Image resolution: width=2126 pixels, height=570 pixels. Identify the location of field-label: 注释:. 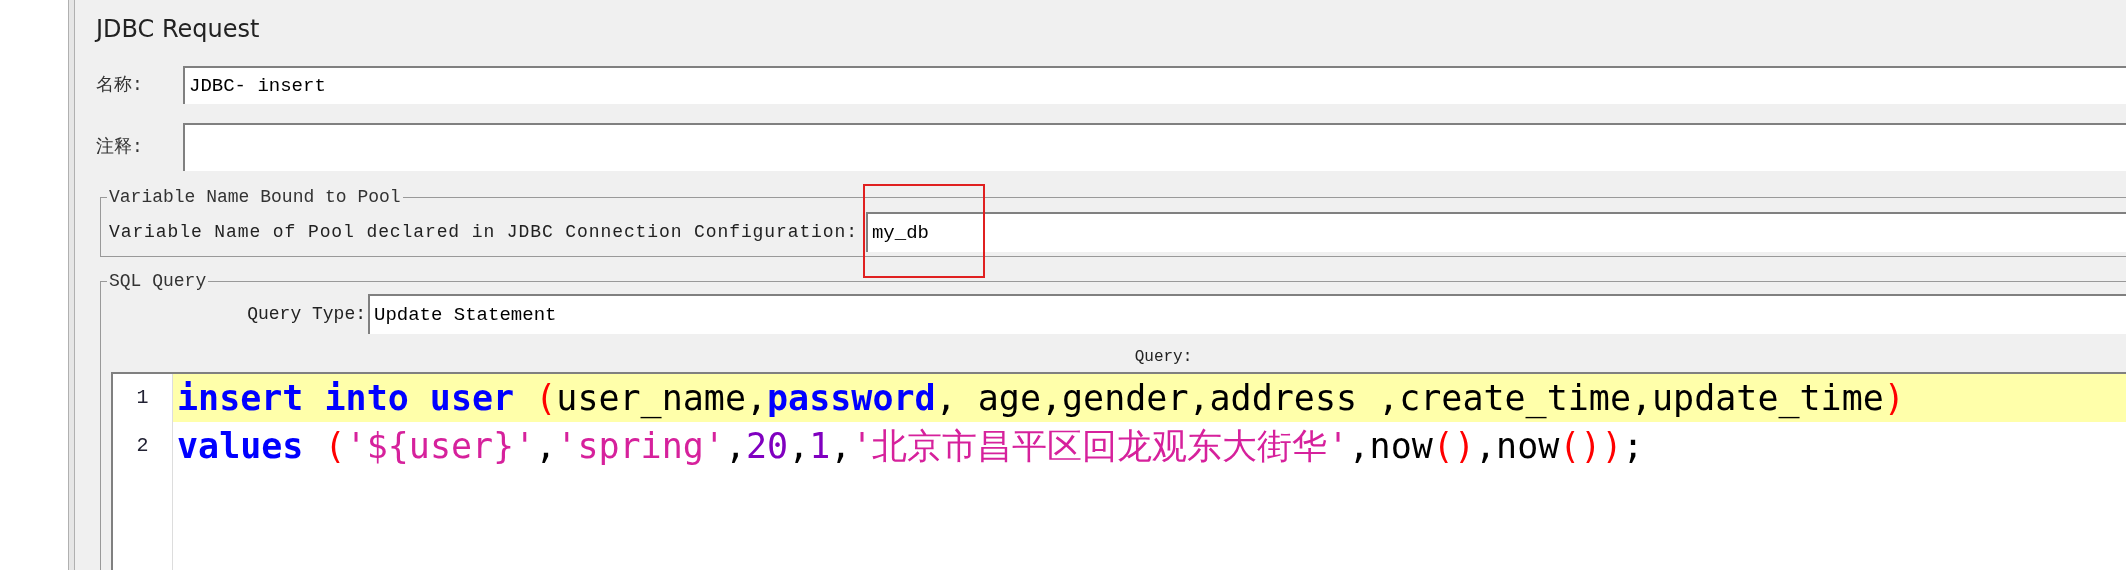
(120, 147).